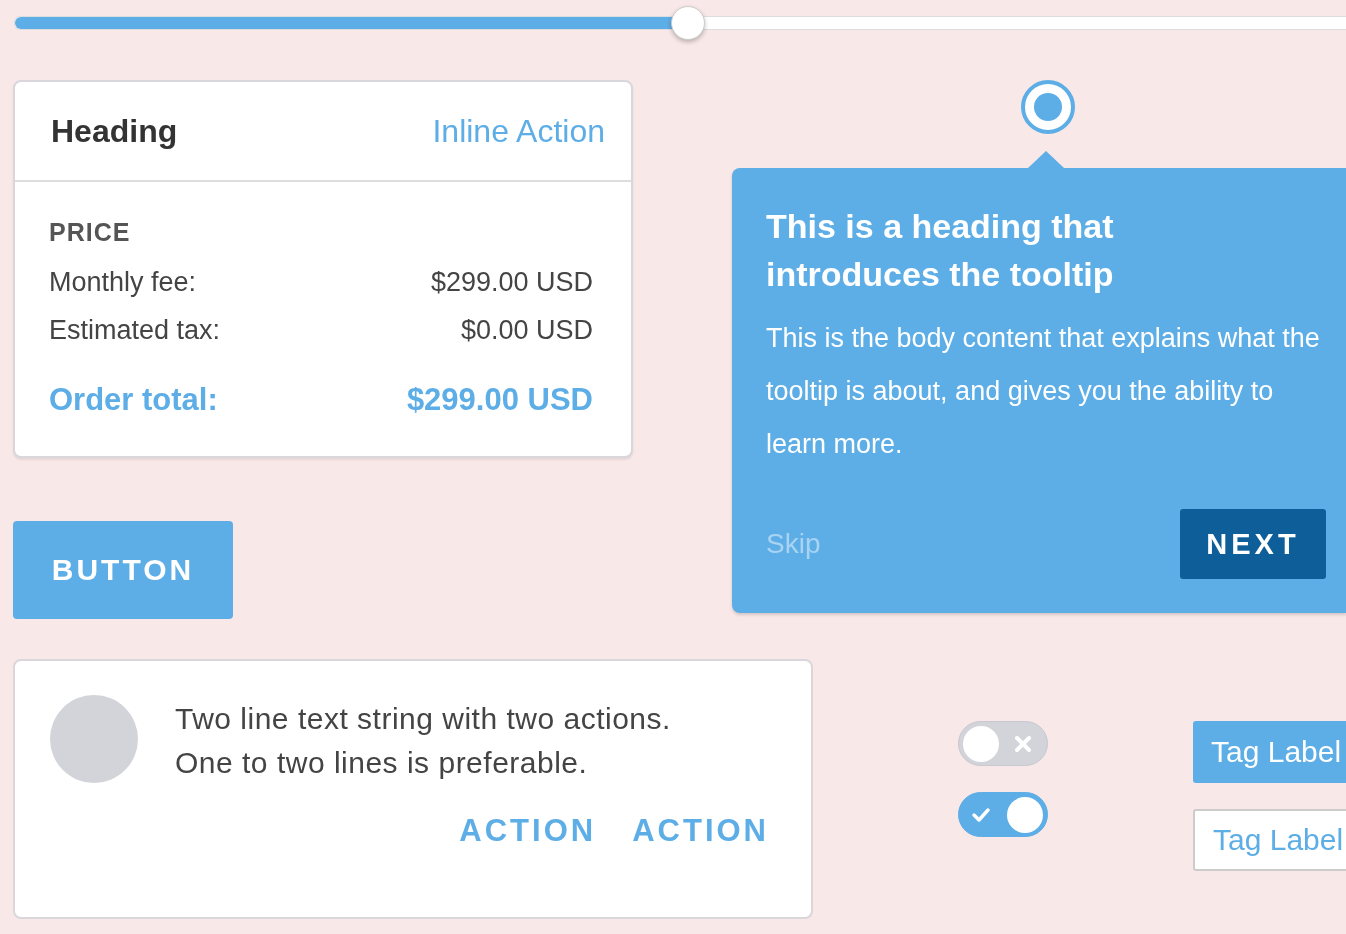 Image resolution: width=1346 pixels, height=934 pixels. Describe the element at coordinates (90, 232) in the screenshot. I see `section-label: PRICE` at that location.